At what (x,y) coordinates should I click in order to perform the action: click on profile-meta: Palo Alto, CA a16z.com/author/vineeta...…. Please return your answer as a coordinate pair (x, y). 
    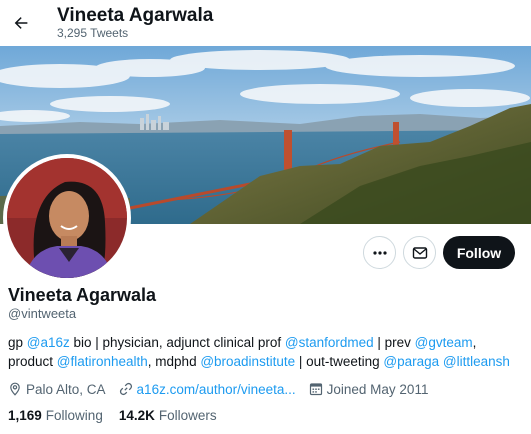
    Looking at the image, I should click on (224, 389).